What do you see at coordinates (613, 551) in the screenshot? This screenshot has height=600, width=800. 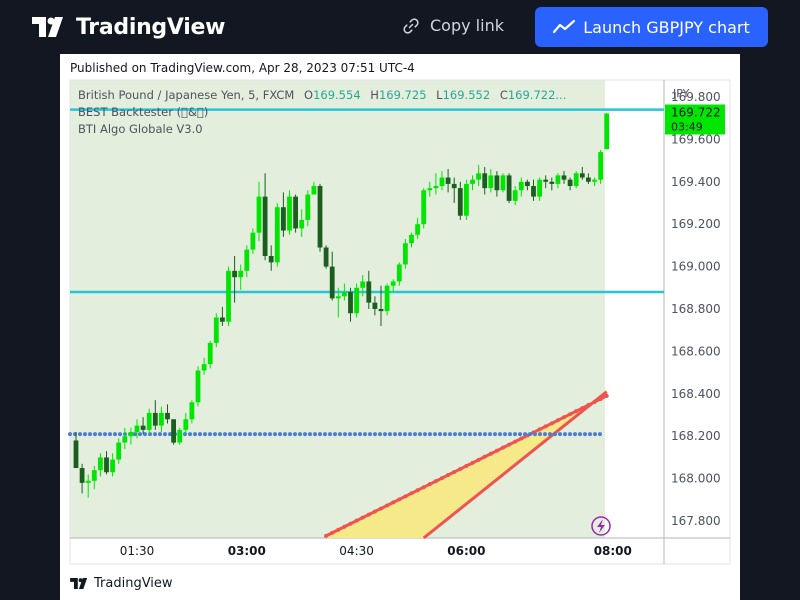 I see `x-tick-label: 08:00` at bounding box center [613, 551].